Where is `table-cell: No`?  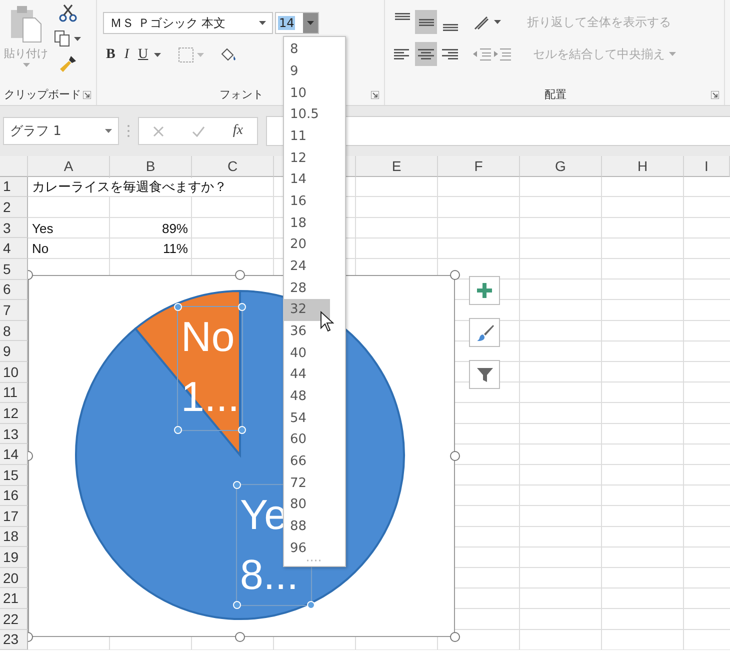
table-cell: No is located at coordinates (40, 248).